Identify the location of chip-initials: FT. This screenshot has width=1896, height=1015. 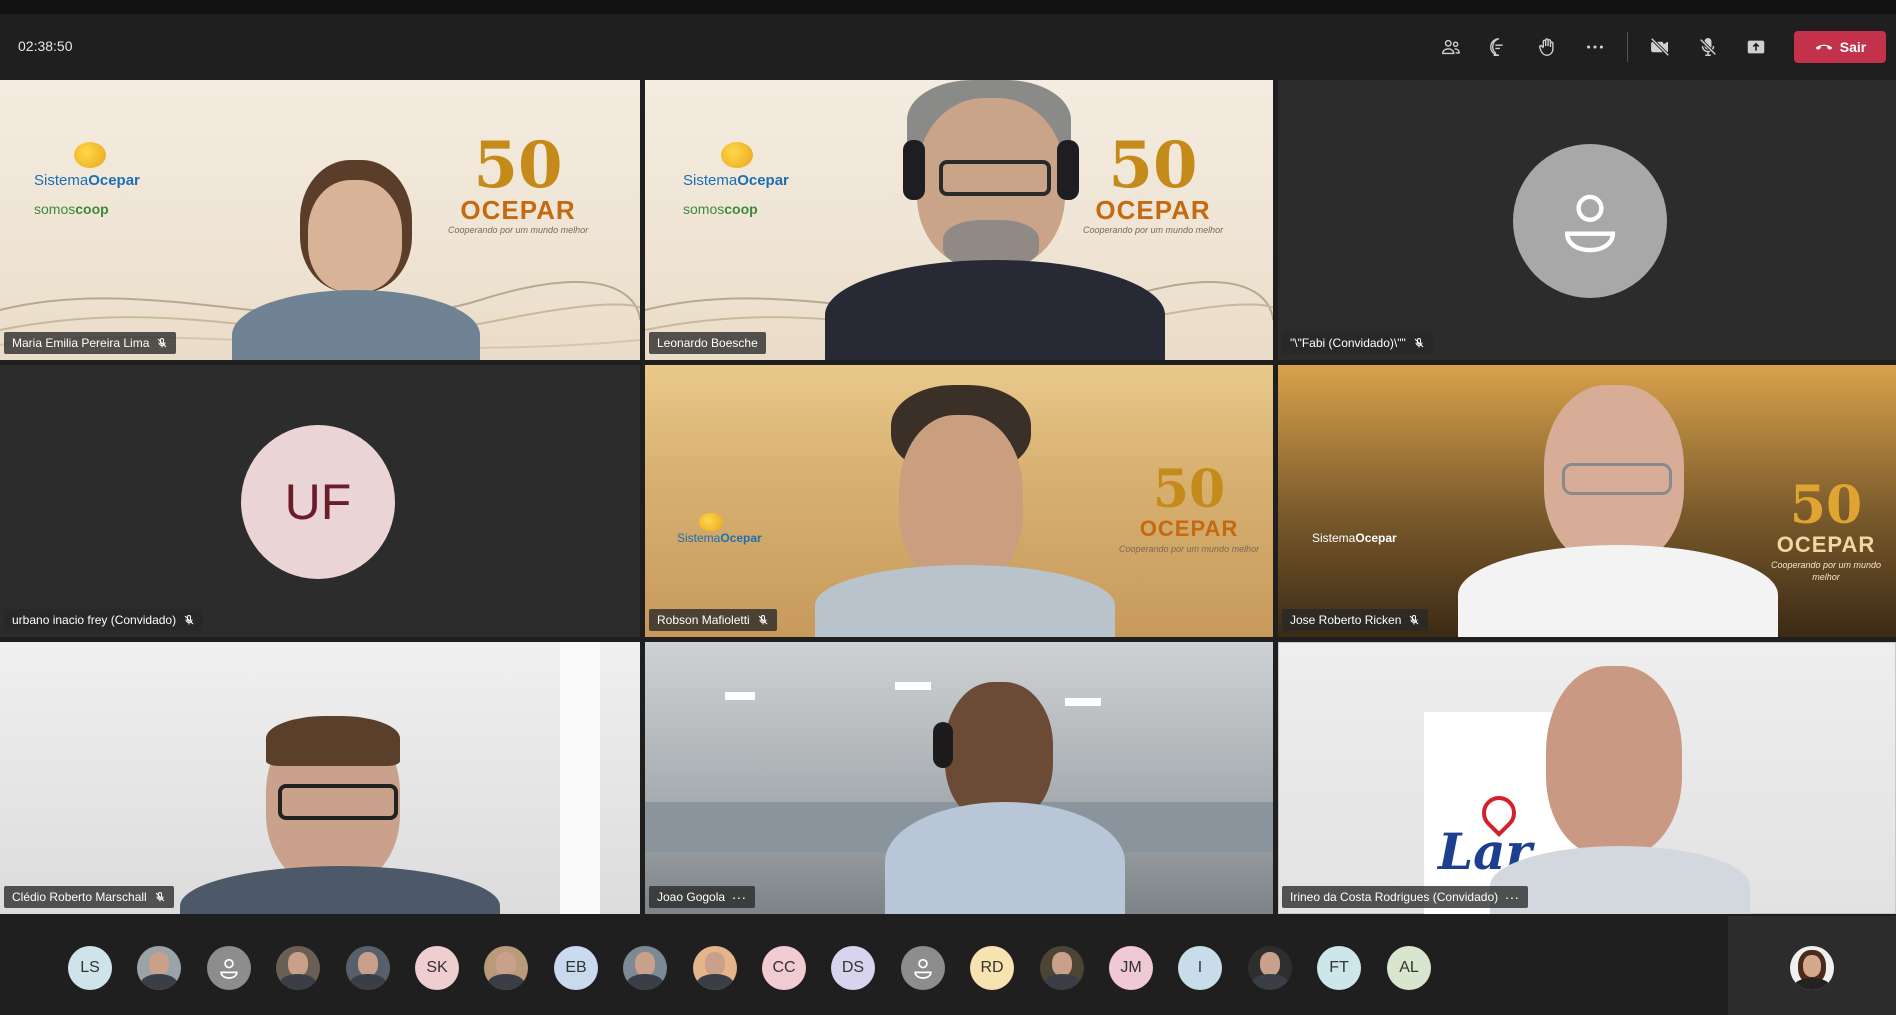
(1339, 967).